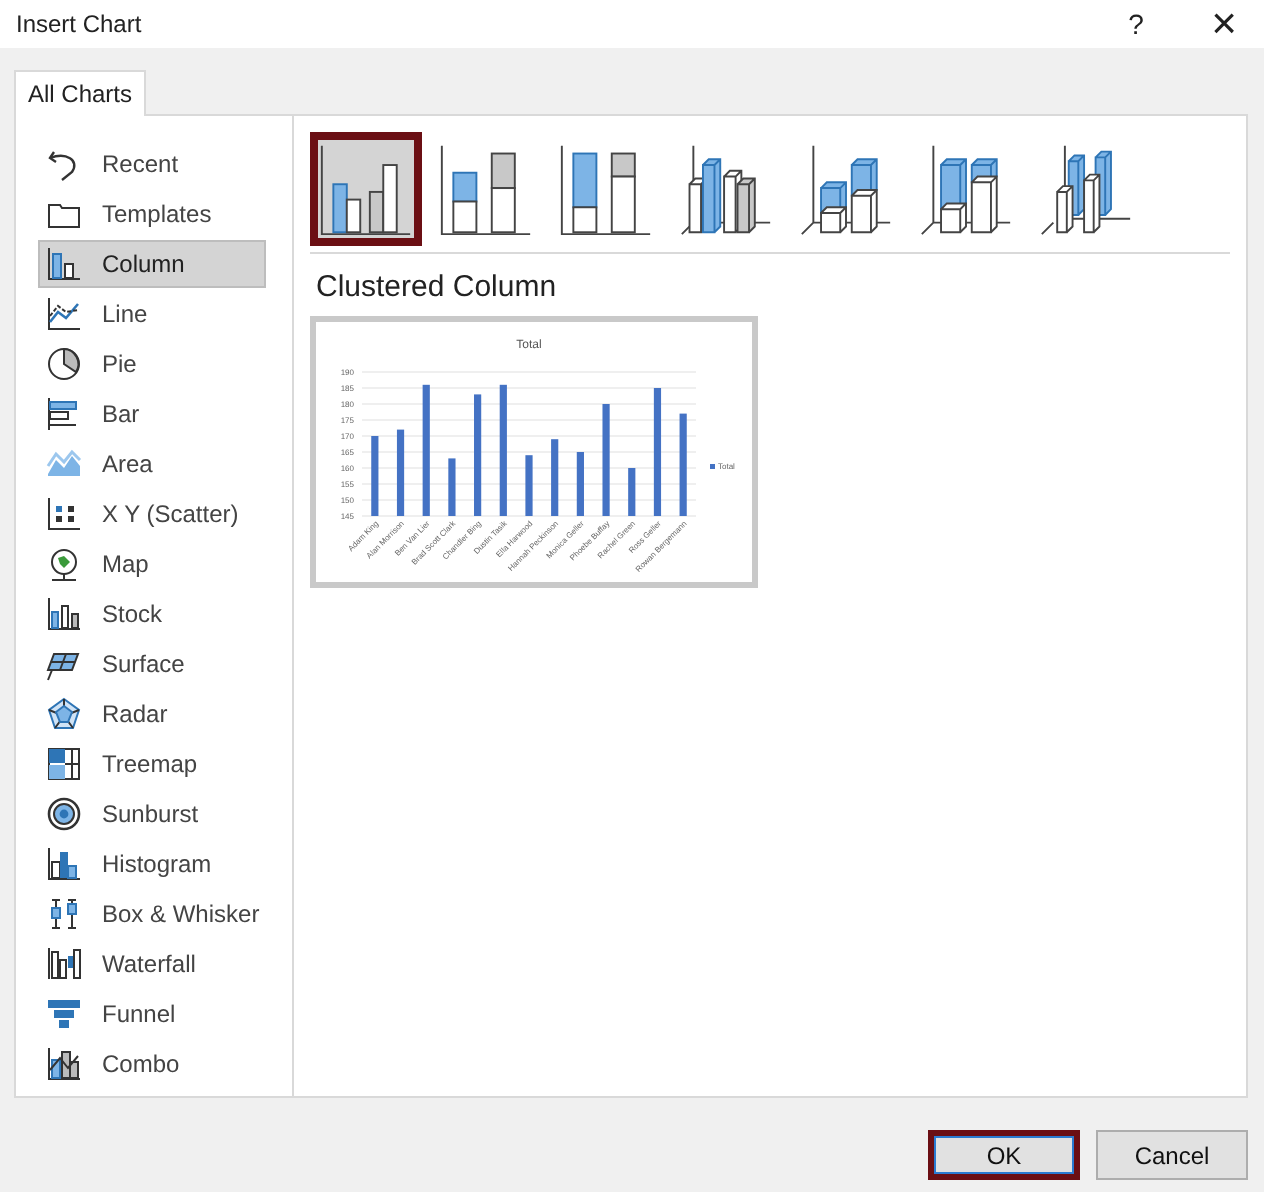 The image size is (1264, 1192). Describe the element at coordinates (152, 1064) in the screenshot. I see `chart-type-item: Combo` at that location.